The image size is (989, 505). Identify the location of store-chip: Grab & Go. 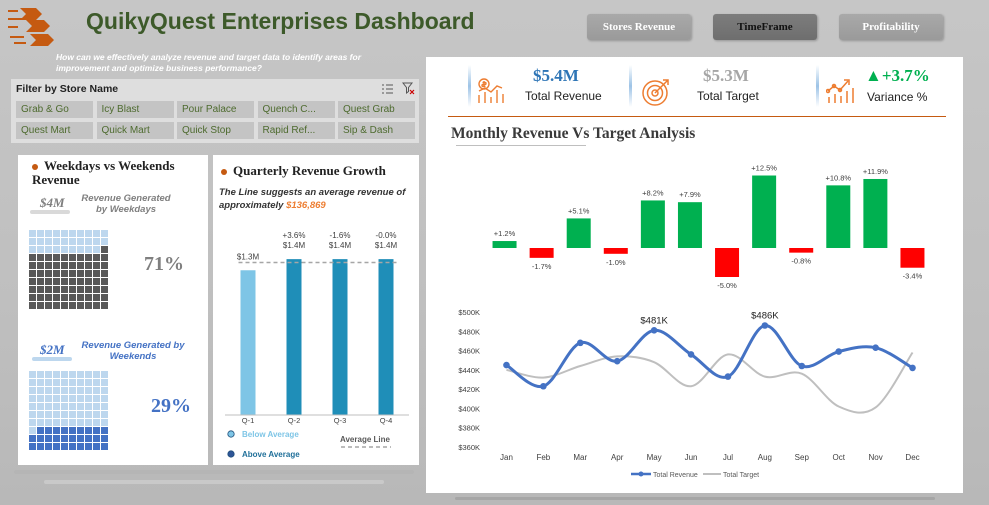
(54, 109).